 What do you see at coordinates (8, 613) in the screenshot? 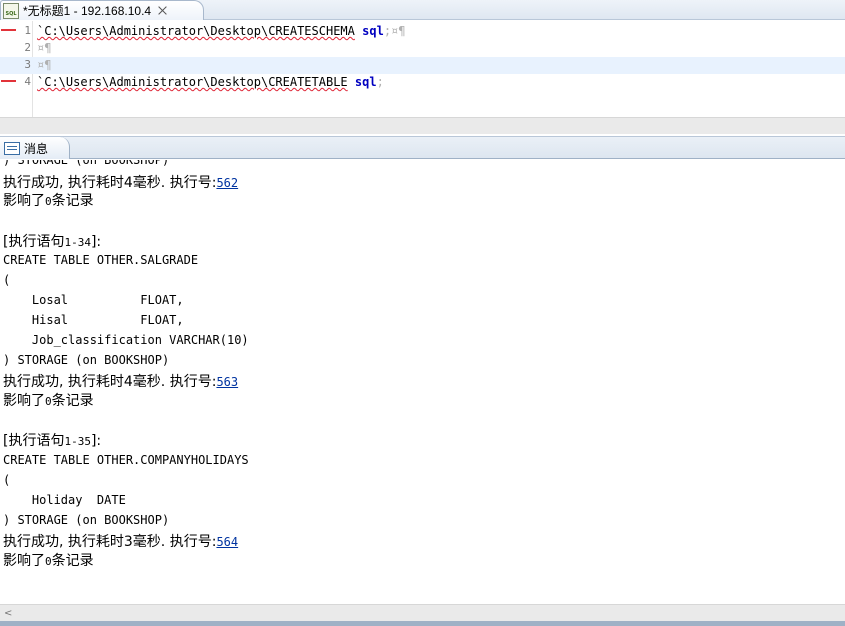
I see `scroll-left-icon: <` at bounding box center [8, 613].